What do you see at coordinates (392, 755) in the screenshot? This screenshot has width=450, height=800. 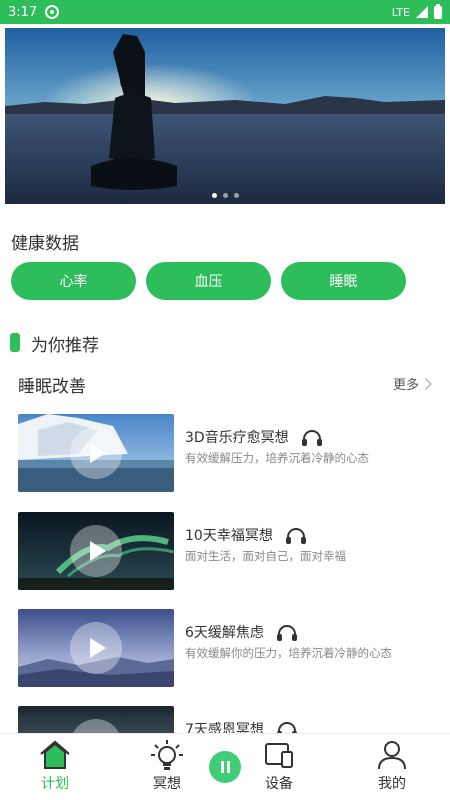 I see `person-icon` at bounding box center [392, 755].